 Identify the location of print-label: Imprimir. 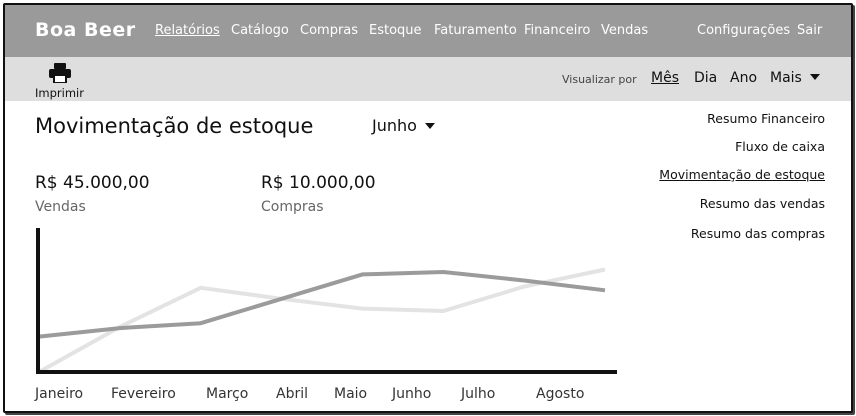
(59, 93).